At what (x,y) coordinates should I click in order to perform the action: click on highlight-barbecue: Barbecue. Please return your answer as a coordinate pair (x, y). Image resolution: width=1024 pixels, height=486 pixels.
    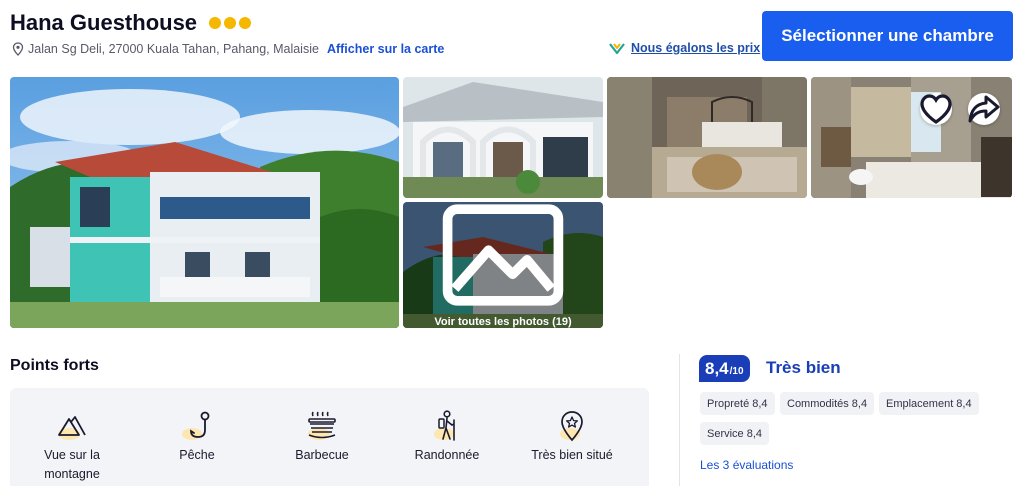
    Looking at the image, I should click on (322, 437).